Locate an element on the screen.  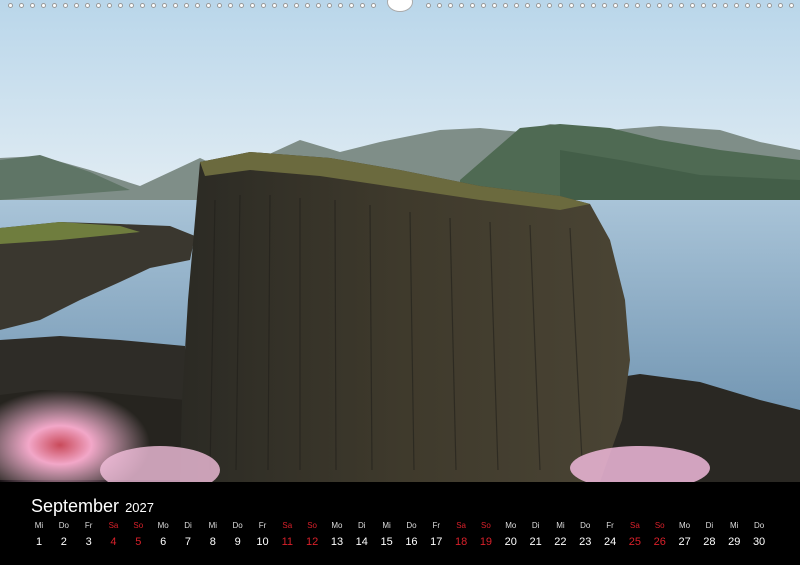
day-number: 20 is located at coordinates (510, 542).